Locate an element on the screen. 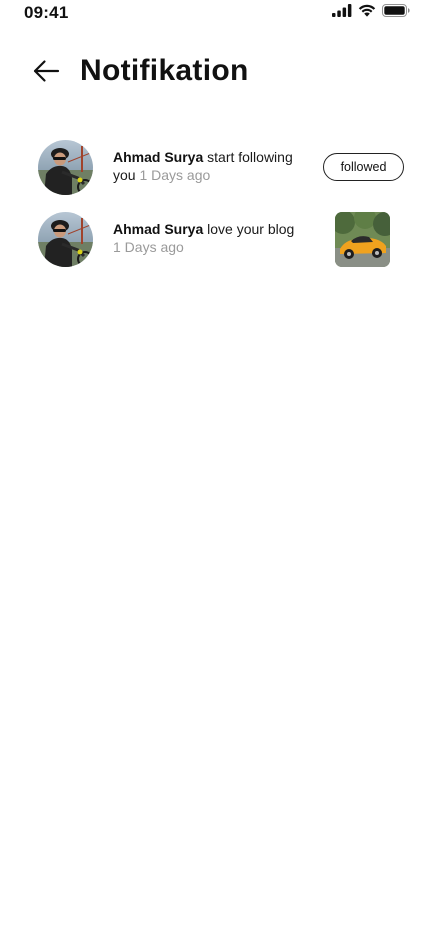  arrow-left-icon is located at coordinates (46, 73).